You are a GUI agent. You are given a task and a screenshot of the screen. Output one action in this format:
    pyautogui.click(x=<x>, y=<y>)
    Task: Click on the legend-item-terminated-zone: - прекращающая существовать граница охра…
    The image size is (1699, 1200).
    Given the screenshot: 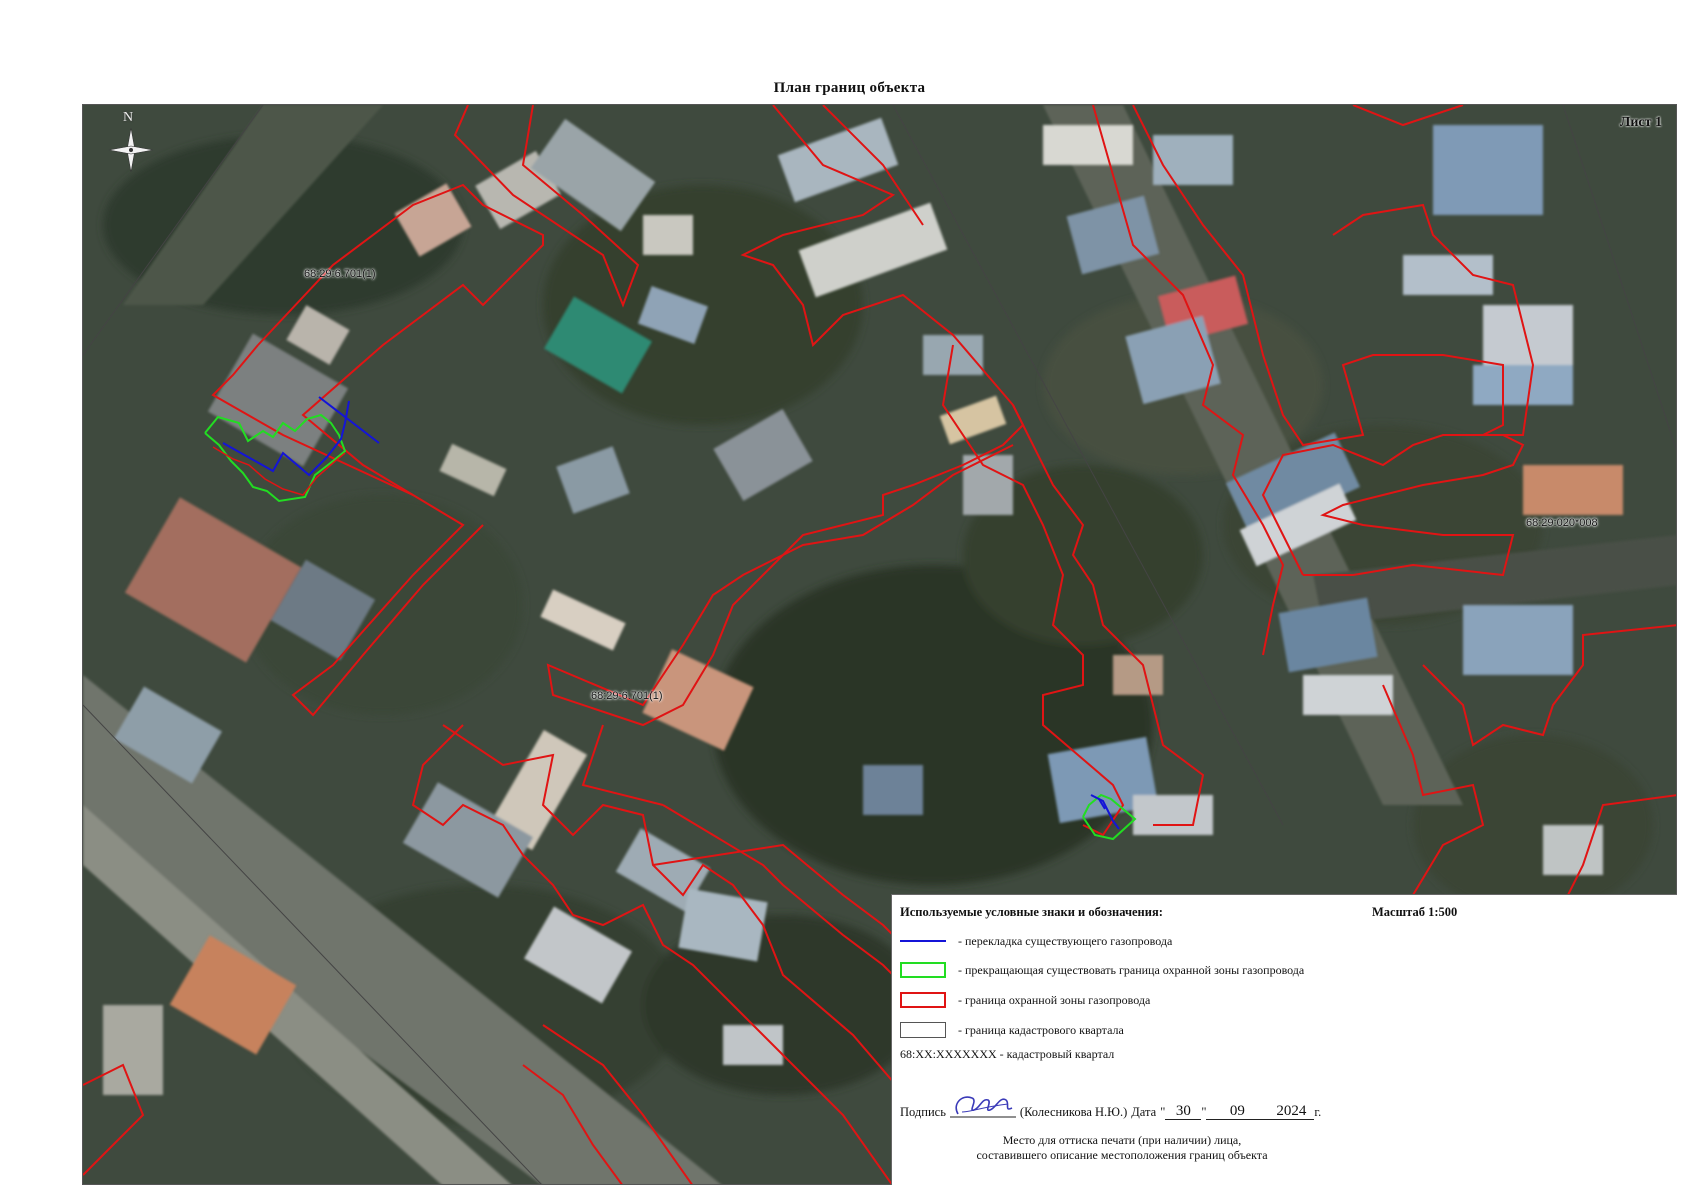 What is the action you would take?
    pyautogui.click(x=1102, y=970)
    